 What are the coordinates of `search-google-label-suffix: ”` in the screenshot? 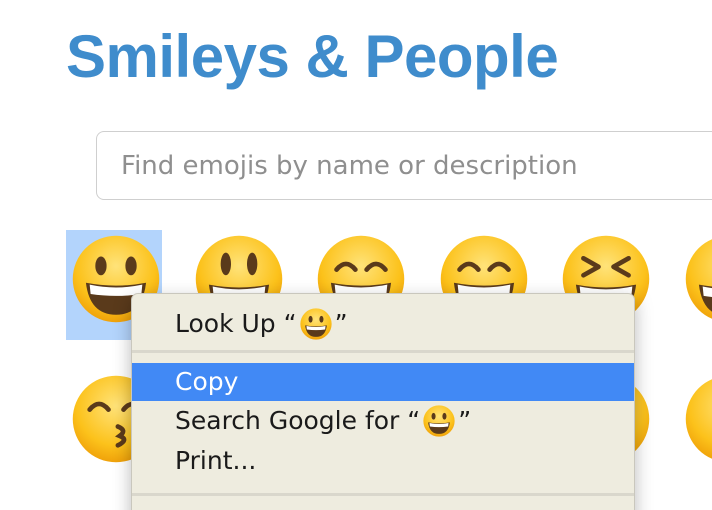 It's located at (465, 420).